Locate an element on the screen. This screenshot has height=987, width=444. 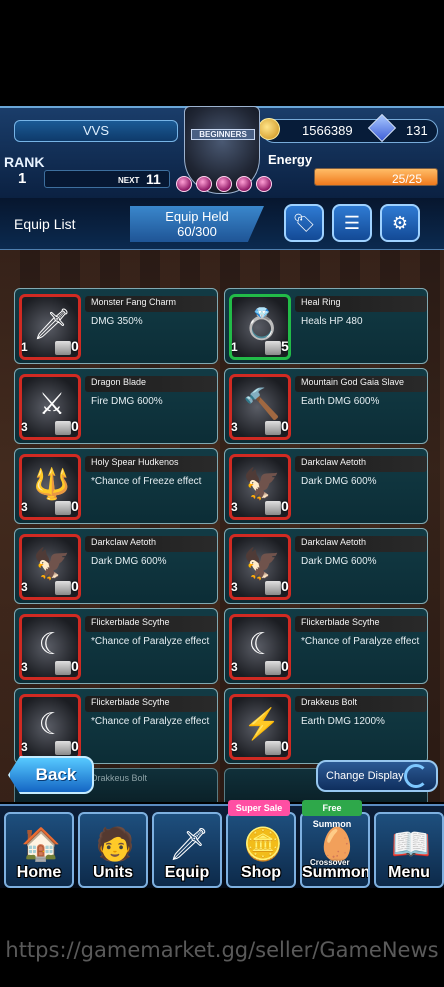
nav-equip: 🗡 Equip is located at coordinates (187, 850).